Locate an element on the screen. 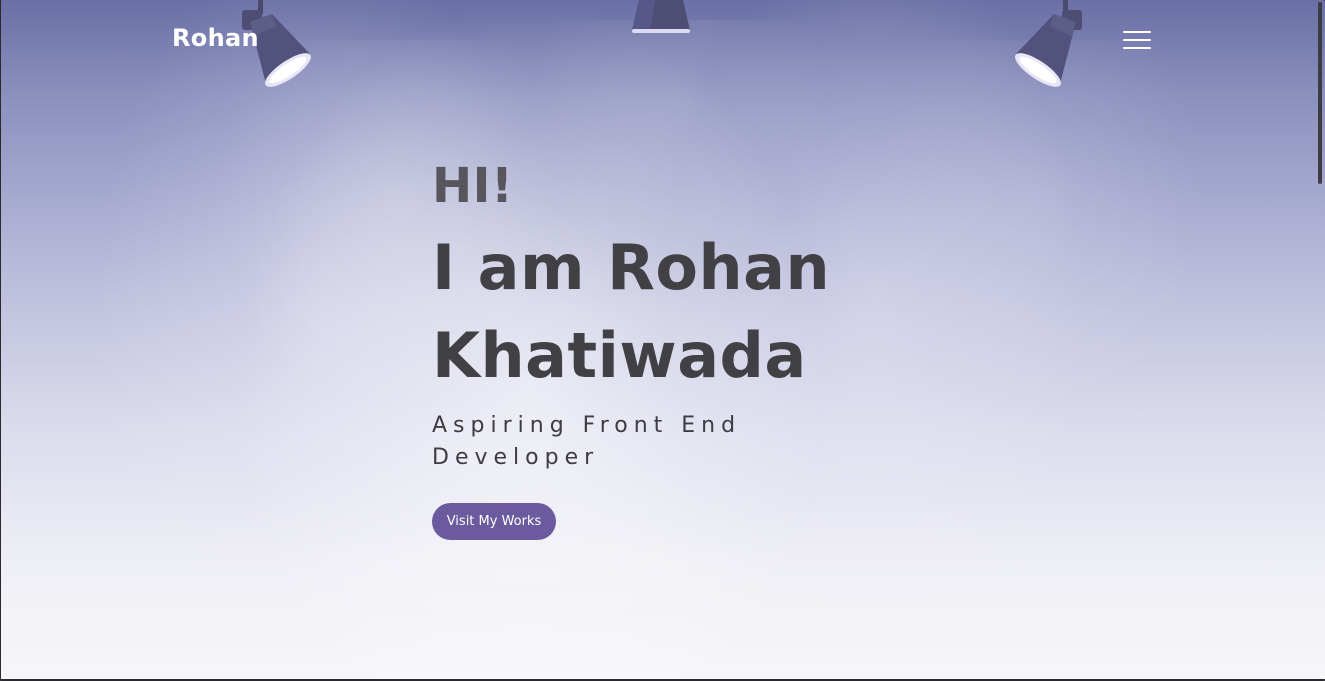 The image size is (1325, 681). hamburger-menu-icon is located at coordinates (1137, 40).